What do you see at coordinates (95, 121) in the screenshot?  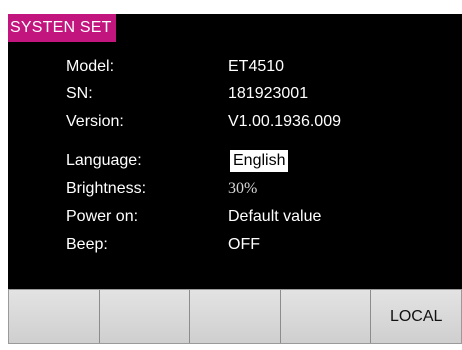 I see `version-label: Version:` at bounding box center [95, 121].